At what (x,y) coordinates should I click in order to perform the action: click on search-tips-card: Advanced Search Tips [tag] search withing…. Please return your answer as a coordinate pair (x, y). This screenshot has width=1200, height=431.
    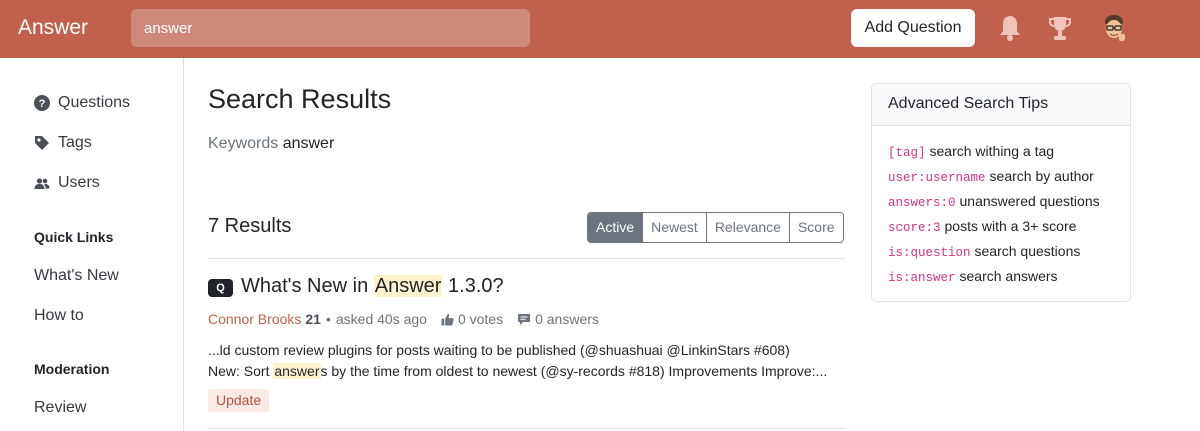
    Looking at the image, I should click on (1001, 192).